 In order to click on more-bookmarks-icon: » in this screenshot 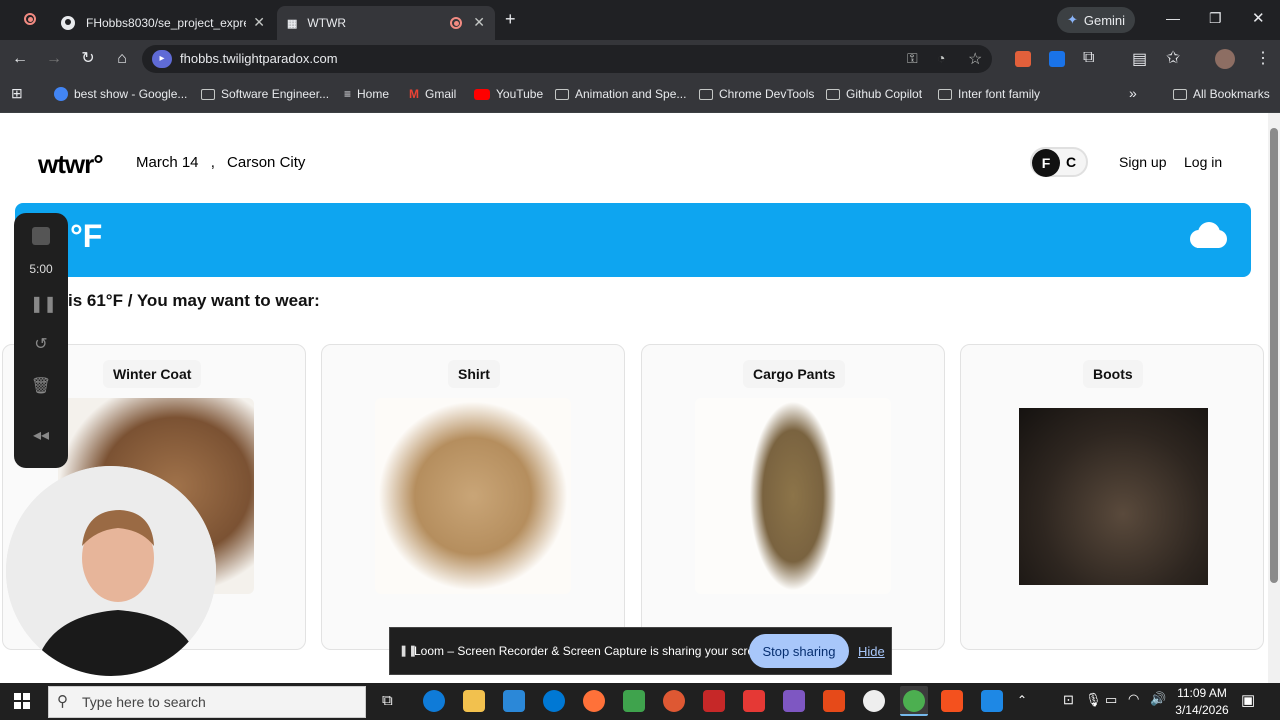, I will do `click(1133, 93)`.